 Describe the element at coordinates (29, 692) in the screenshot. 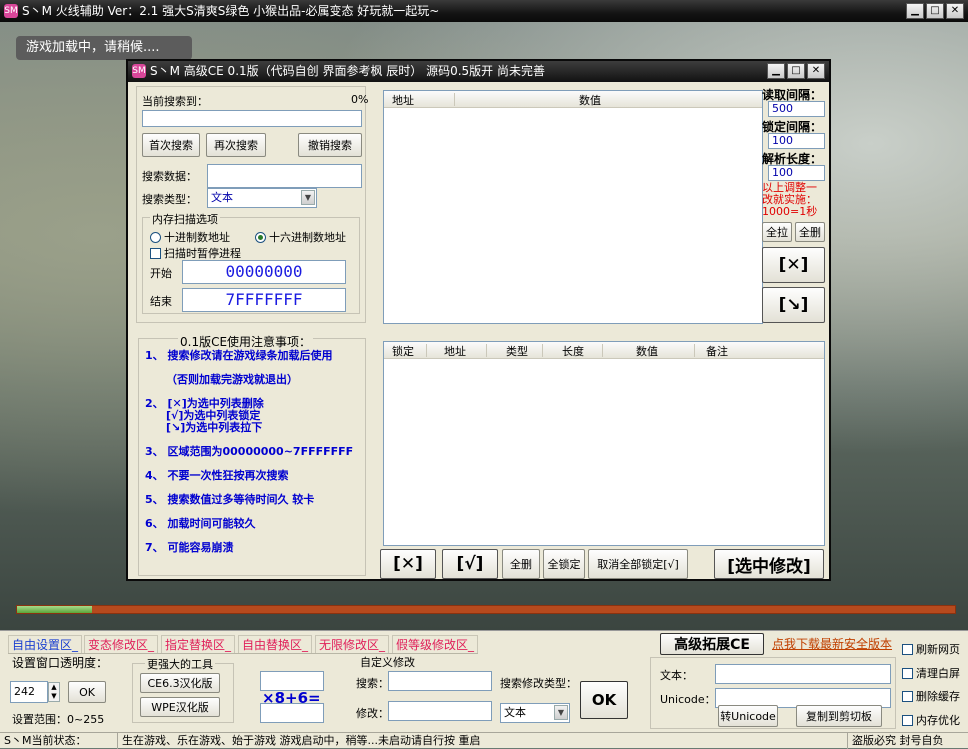

I see `opacity-input: 242` at that location.